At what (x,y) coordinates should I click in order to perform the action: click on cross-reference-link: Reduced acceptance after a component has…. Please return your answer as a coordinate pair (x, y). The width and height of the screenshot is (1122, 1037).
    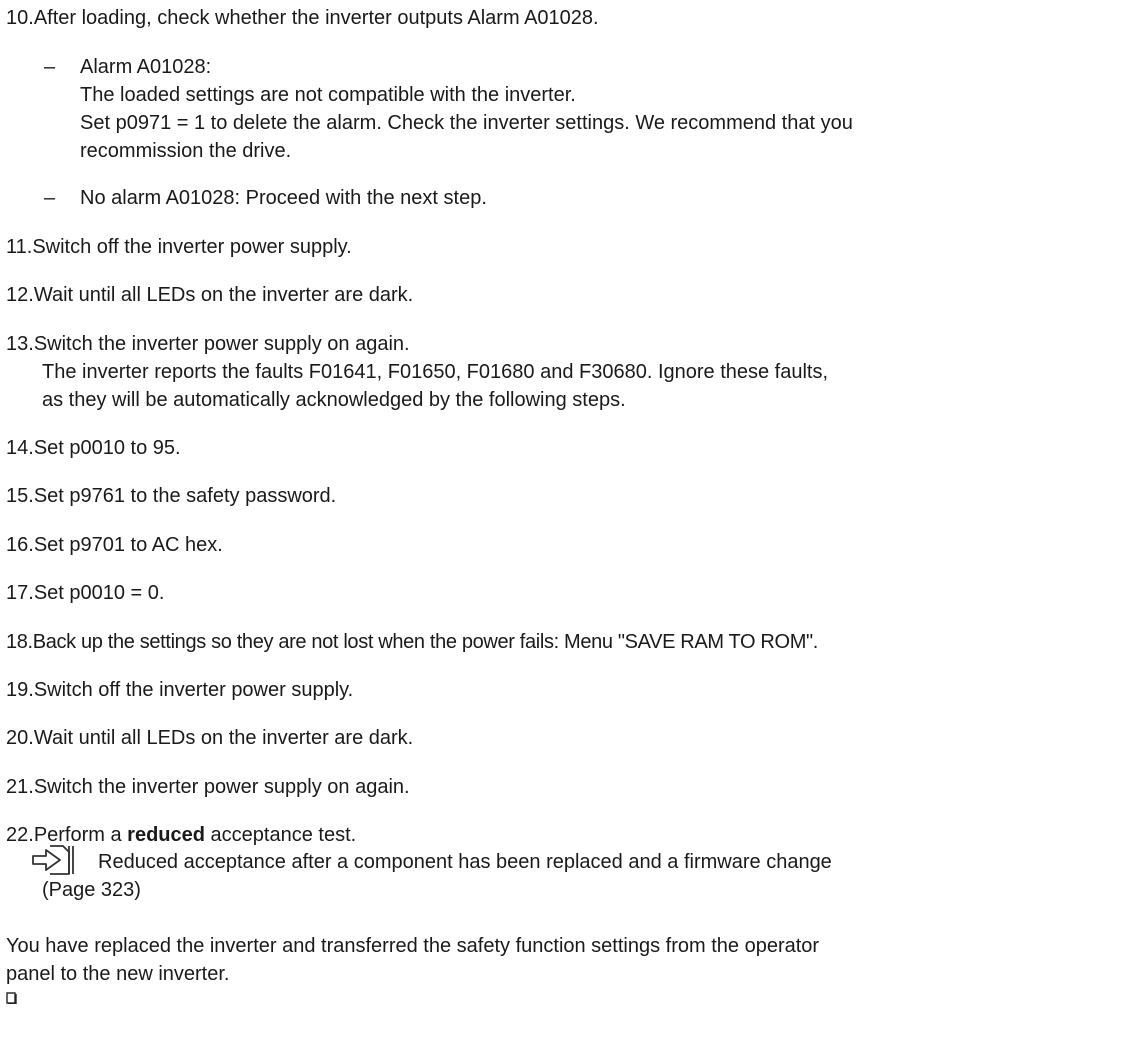
    Looking at the image, I should click on (465, 862).